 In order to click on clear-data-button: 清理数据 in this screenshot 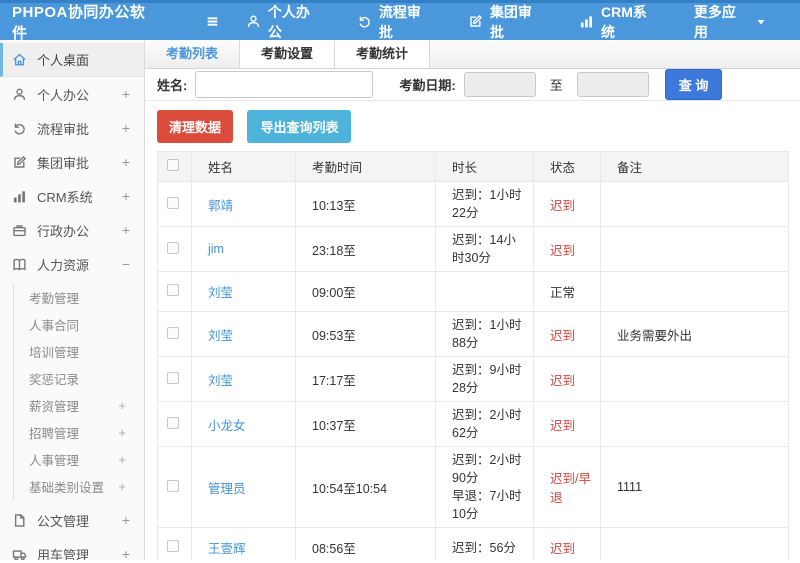, I will do `click(195, 126)`.